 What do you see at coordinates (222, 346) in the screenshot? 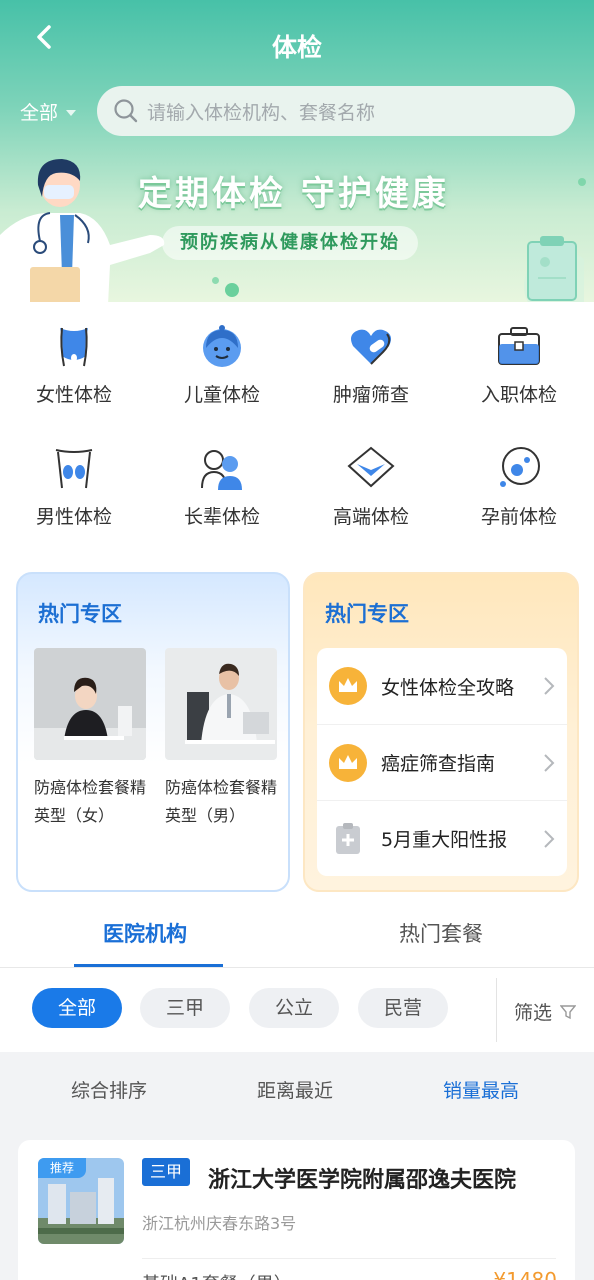
I see `child-face-icon` at bounding box center [222, 346].